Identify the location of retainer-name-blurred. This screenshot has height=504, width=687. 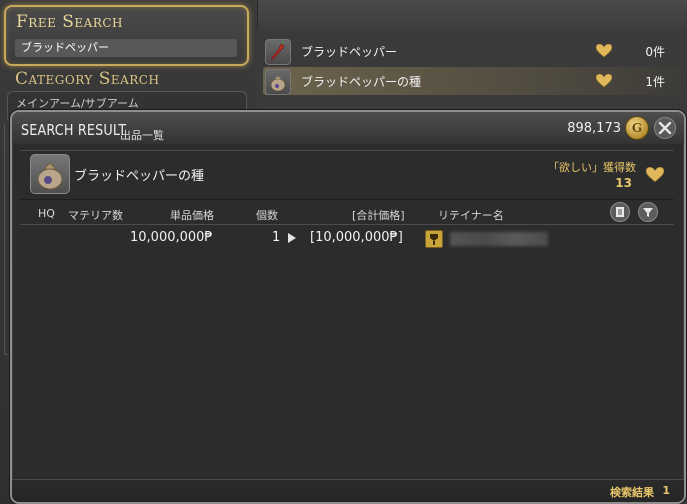
(499, 239).